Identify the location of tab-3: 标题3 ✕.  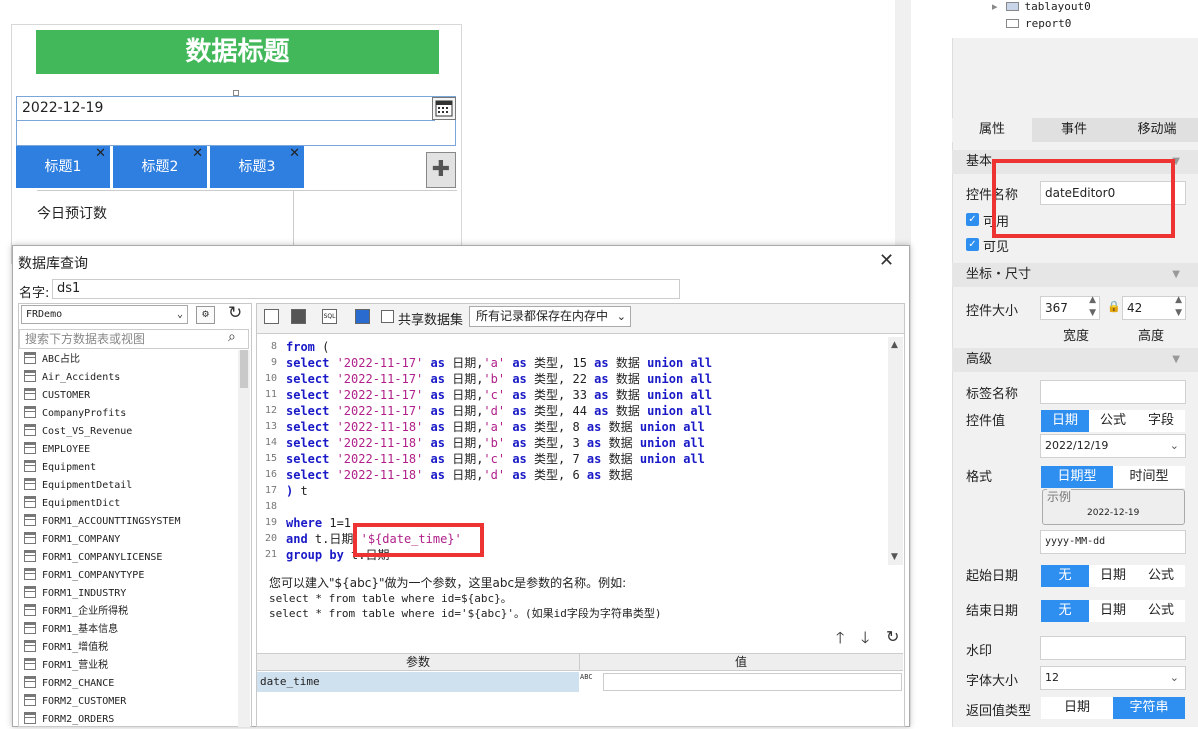
(257, 167).